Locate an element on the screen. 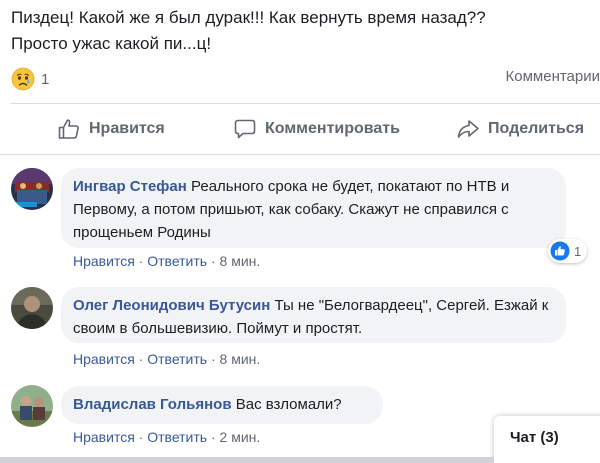 The height and width of the screenshot is (463, 600). share-button-label: Поделиться is located at coordinates (536, 128).